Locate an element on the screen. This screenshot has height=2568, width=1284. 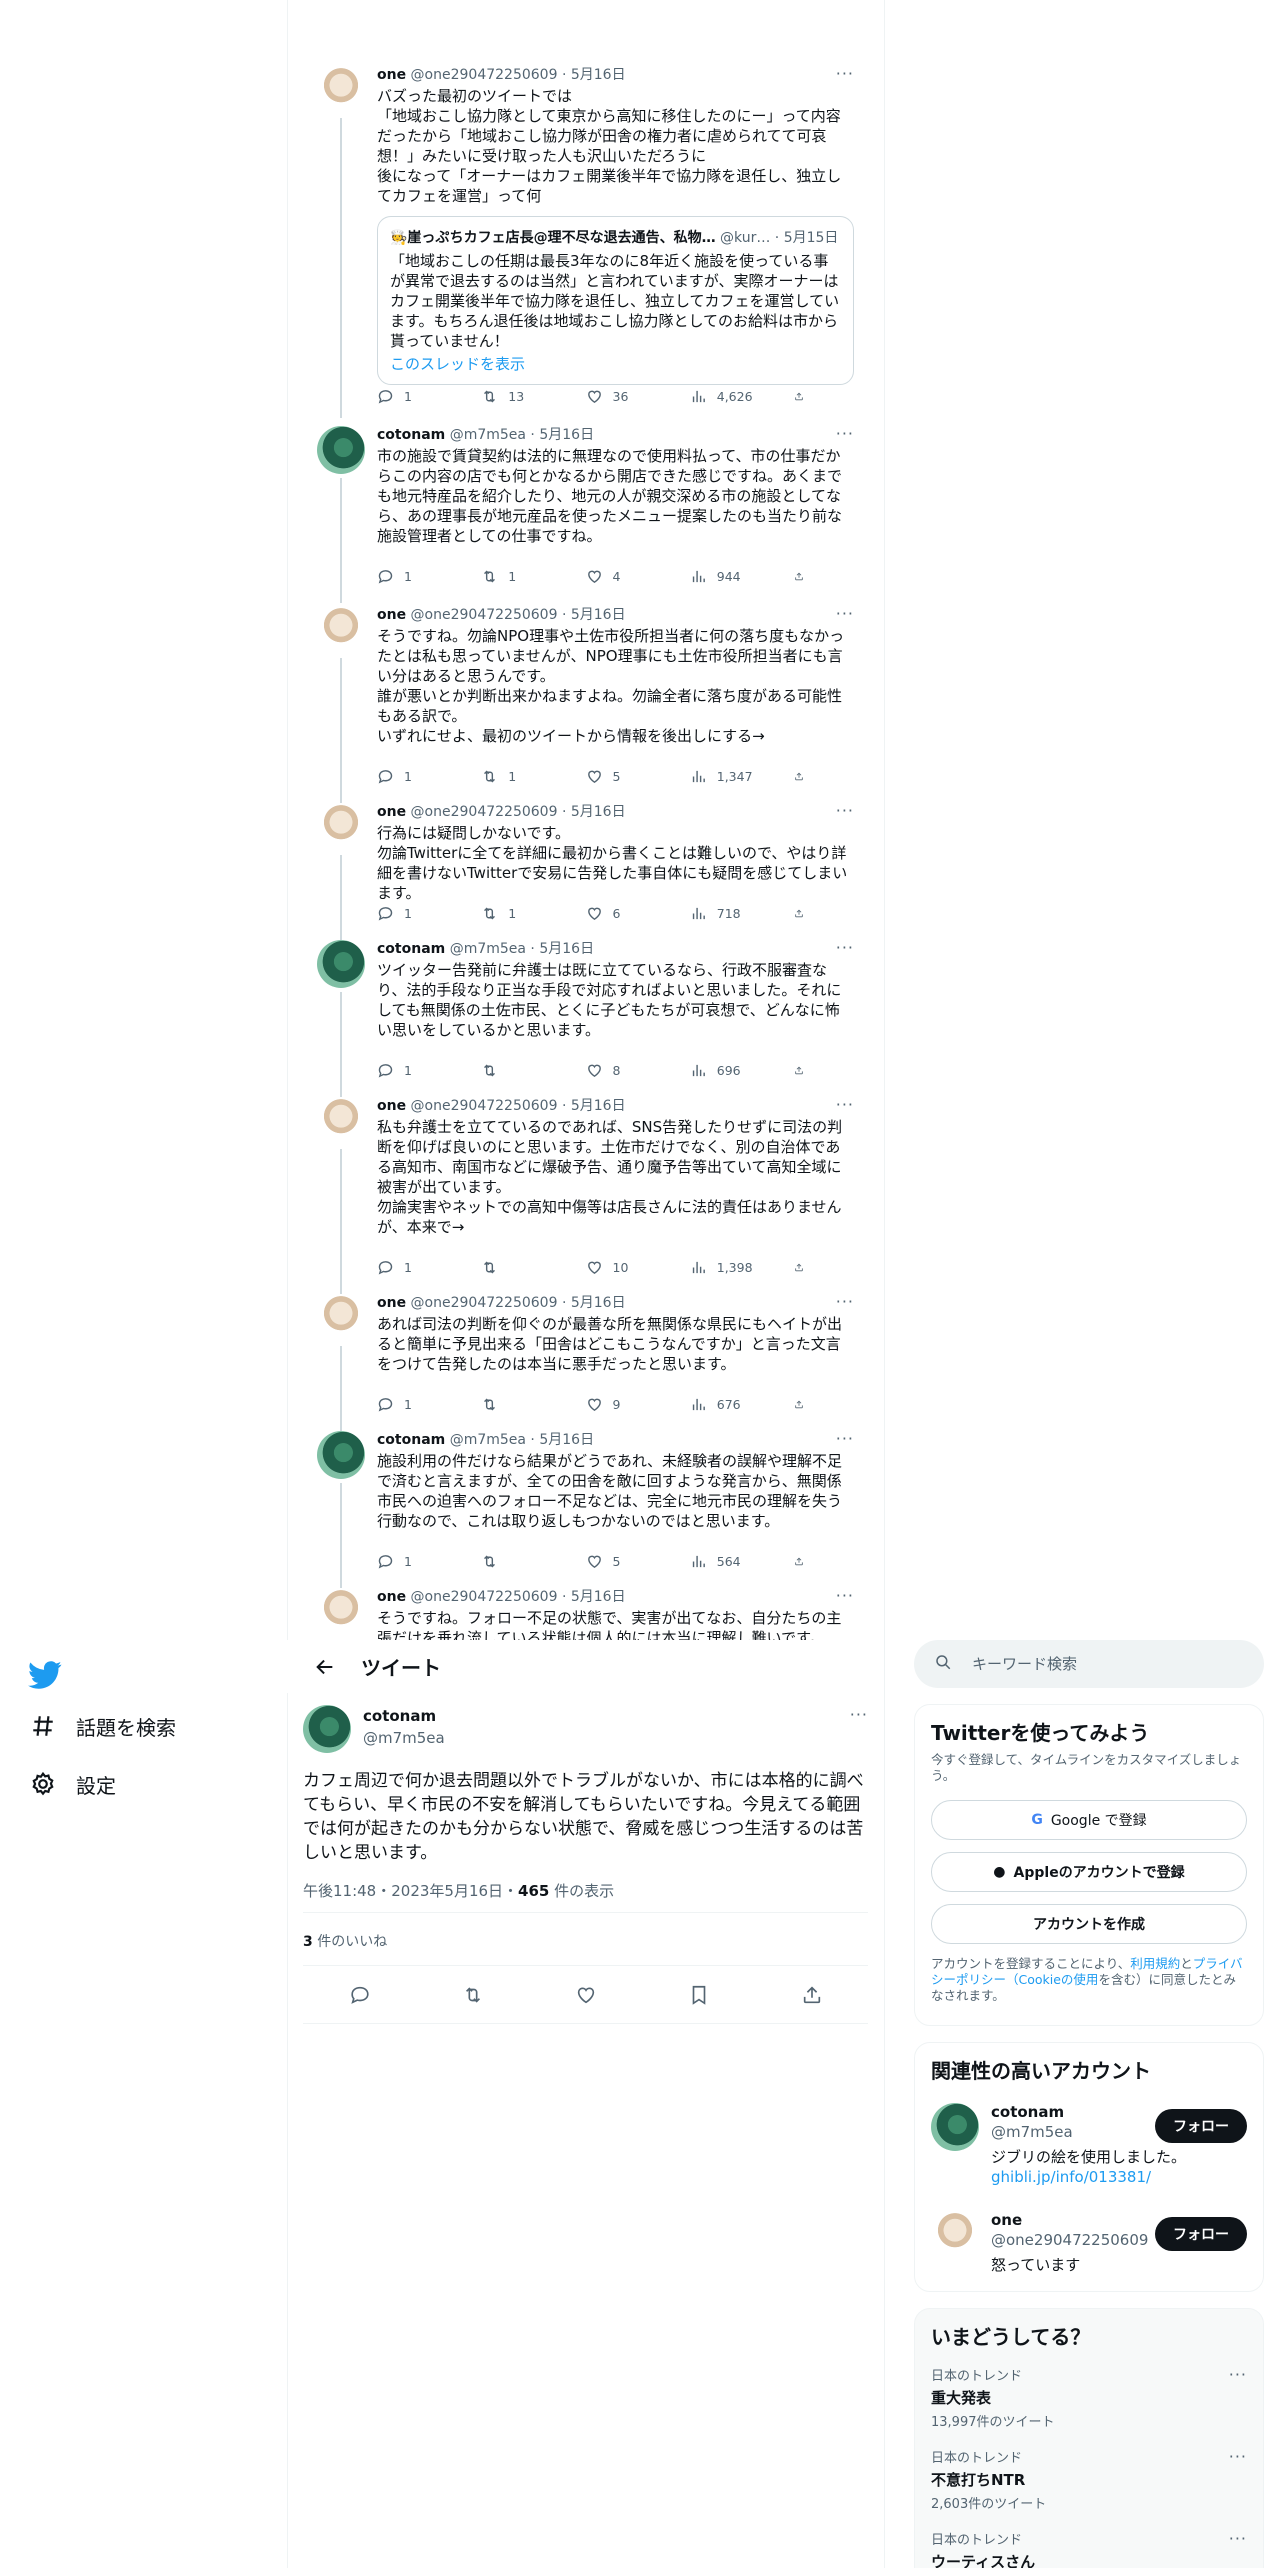
apple-signup-button: ● Appleのアカウントで登録 is located at coordinates (1089, 1872).